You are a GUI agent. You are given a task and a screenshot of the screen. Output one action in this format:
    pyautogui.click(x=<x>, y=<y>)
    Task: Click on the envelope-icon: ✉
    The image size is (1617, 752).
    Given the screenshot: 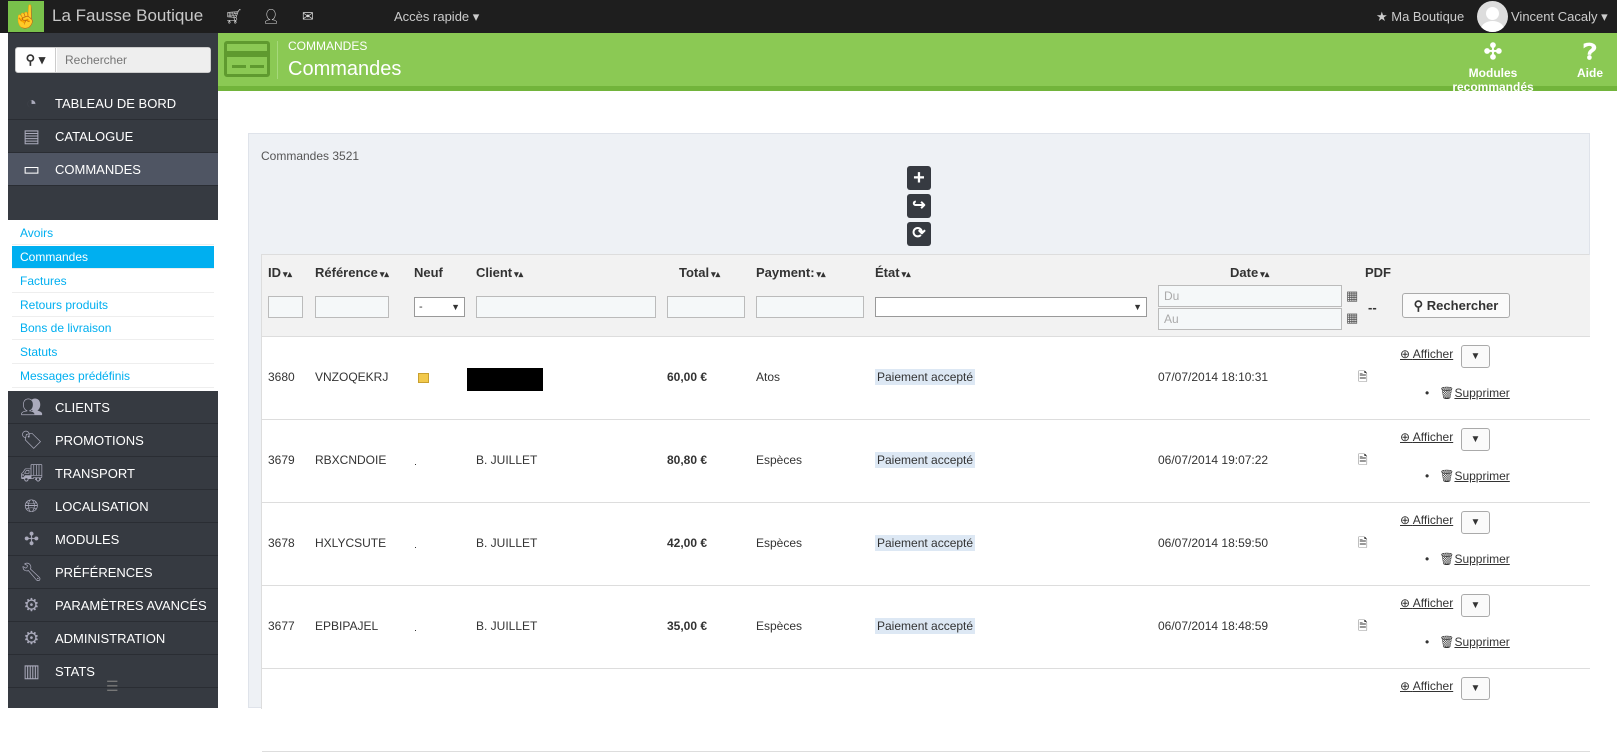 What is the action you would take?
    pyautogui.click(x=308, y=16)
    